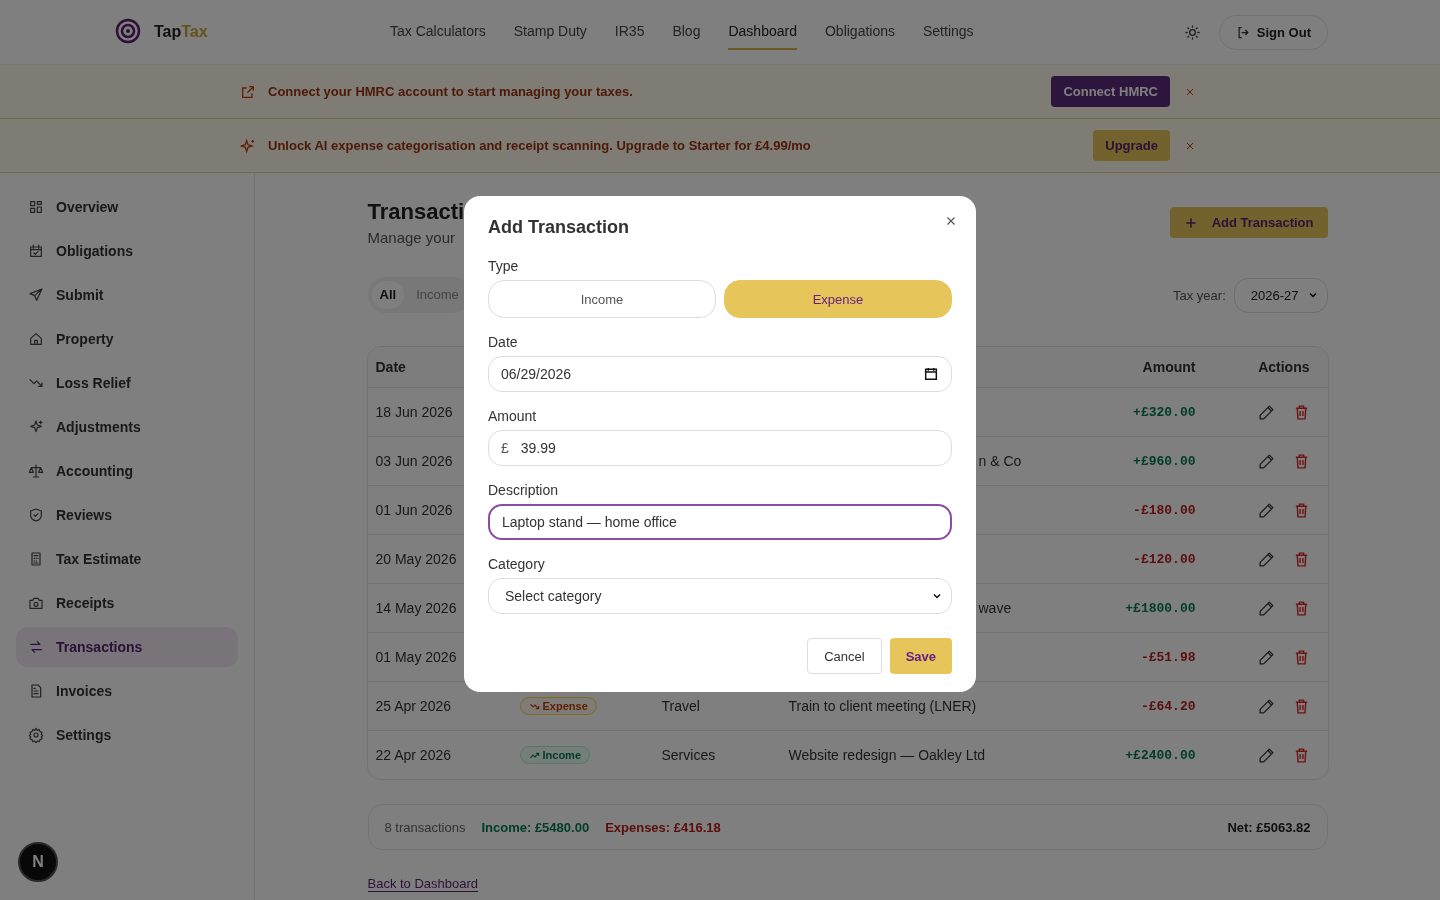 Image resolution: width=1440 pixels, height=900 pixels. I want to click on sidebar-item: Obligations, so click(127, 251).